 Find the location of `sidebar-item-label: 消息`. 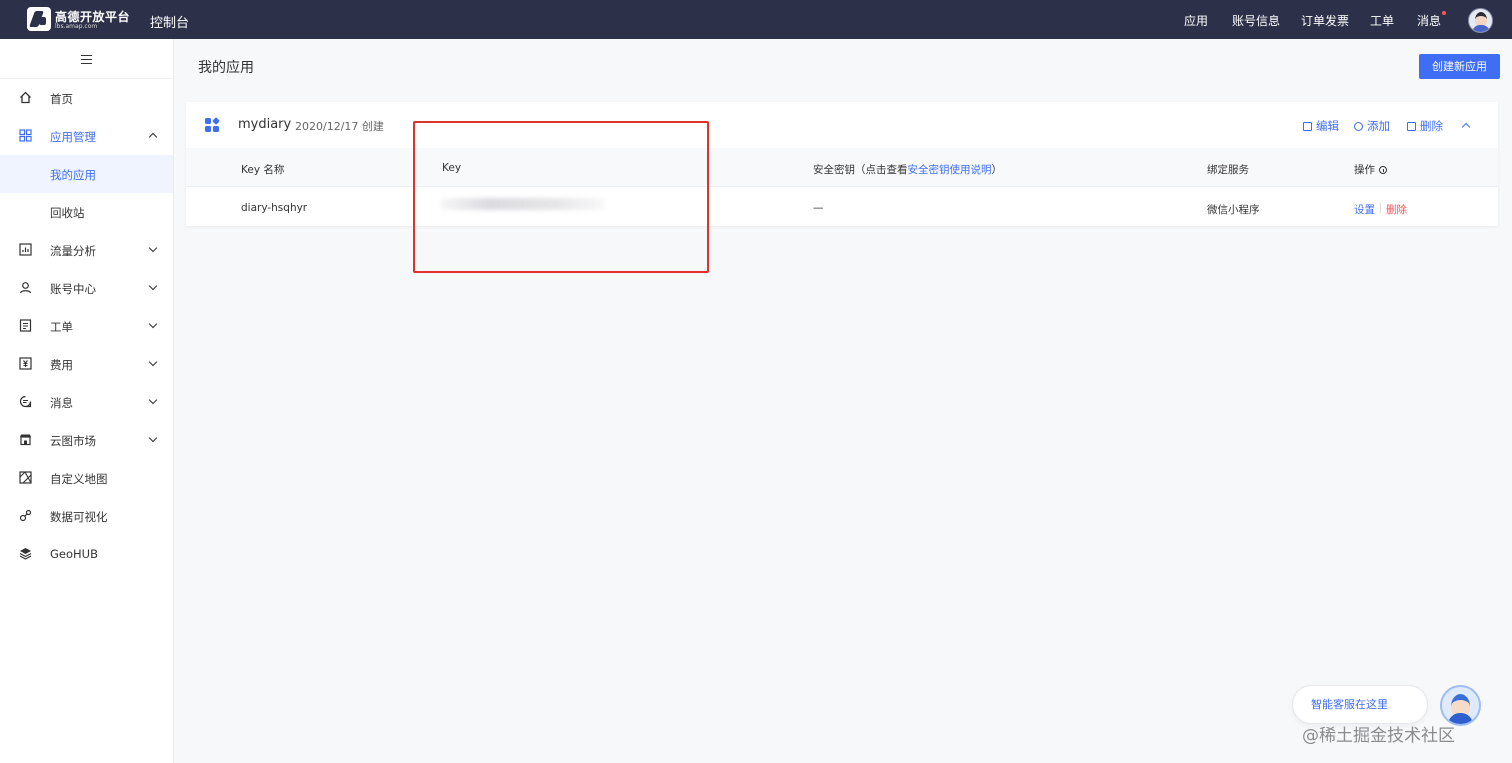

sidebar-item-label: 消息 is located at coordinates (61, 403).